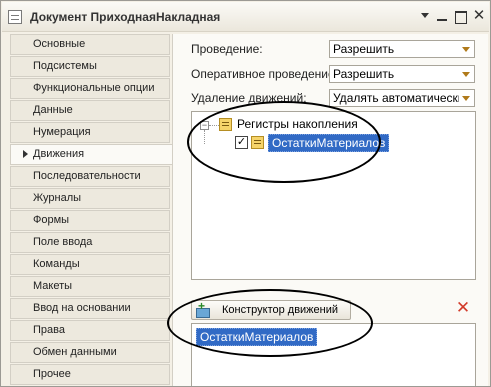  I want to click on sidebar-item-label: Функциональные опции, so click(94, 88).